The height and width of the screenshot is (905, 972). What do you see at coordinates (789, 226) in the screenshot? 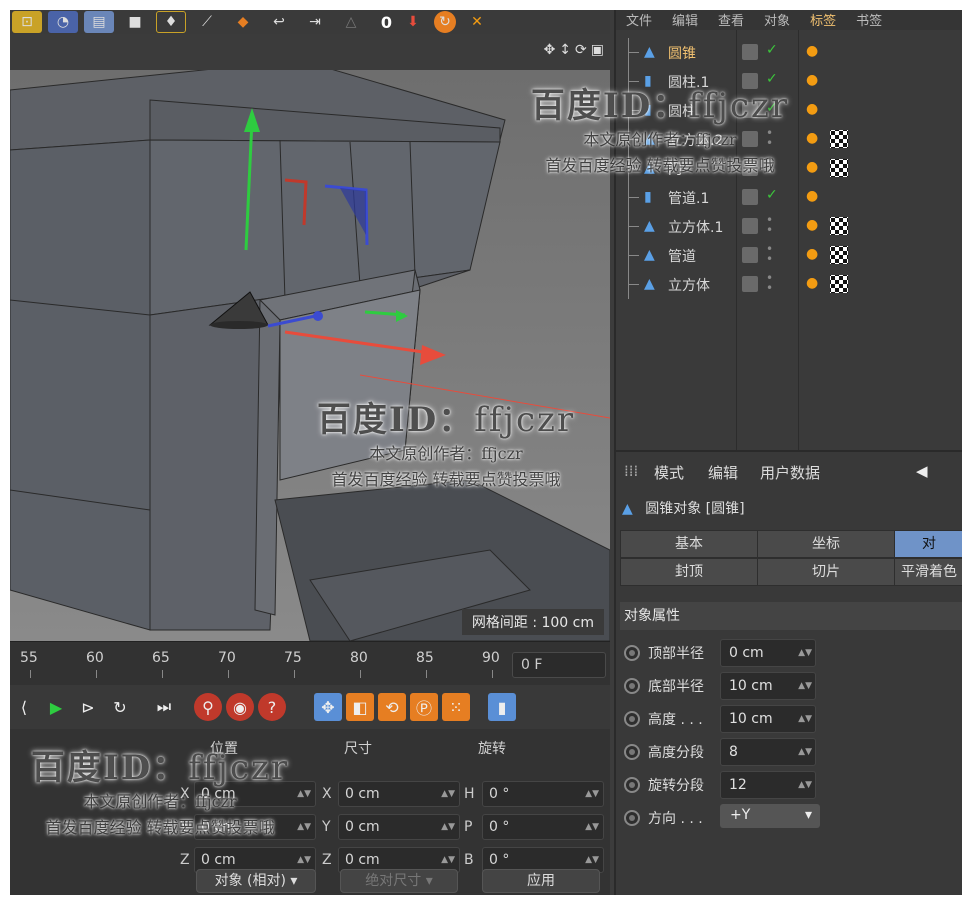
I see `object-row: ▲ 立方体.1 • • ●` at bounding box center [789, 226].